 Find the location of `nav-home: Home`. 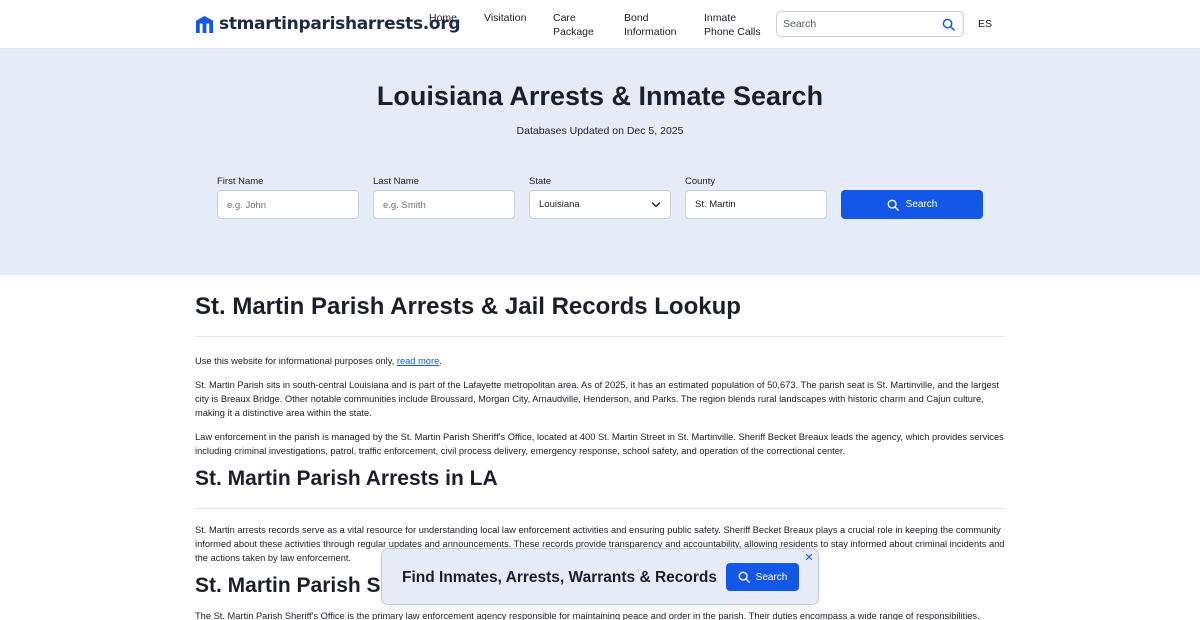

nav-home: Home is located at coordinates (443, 18).